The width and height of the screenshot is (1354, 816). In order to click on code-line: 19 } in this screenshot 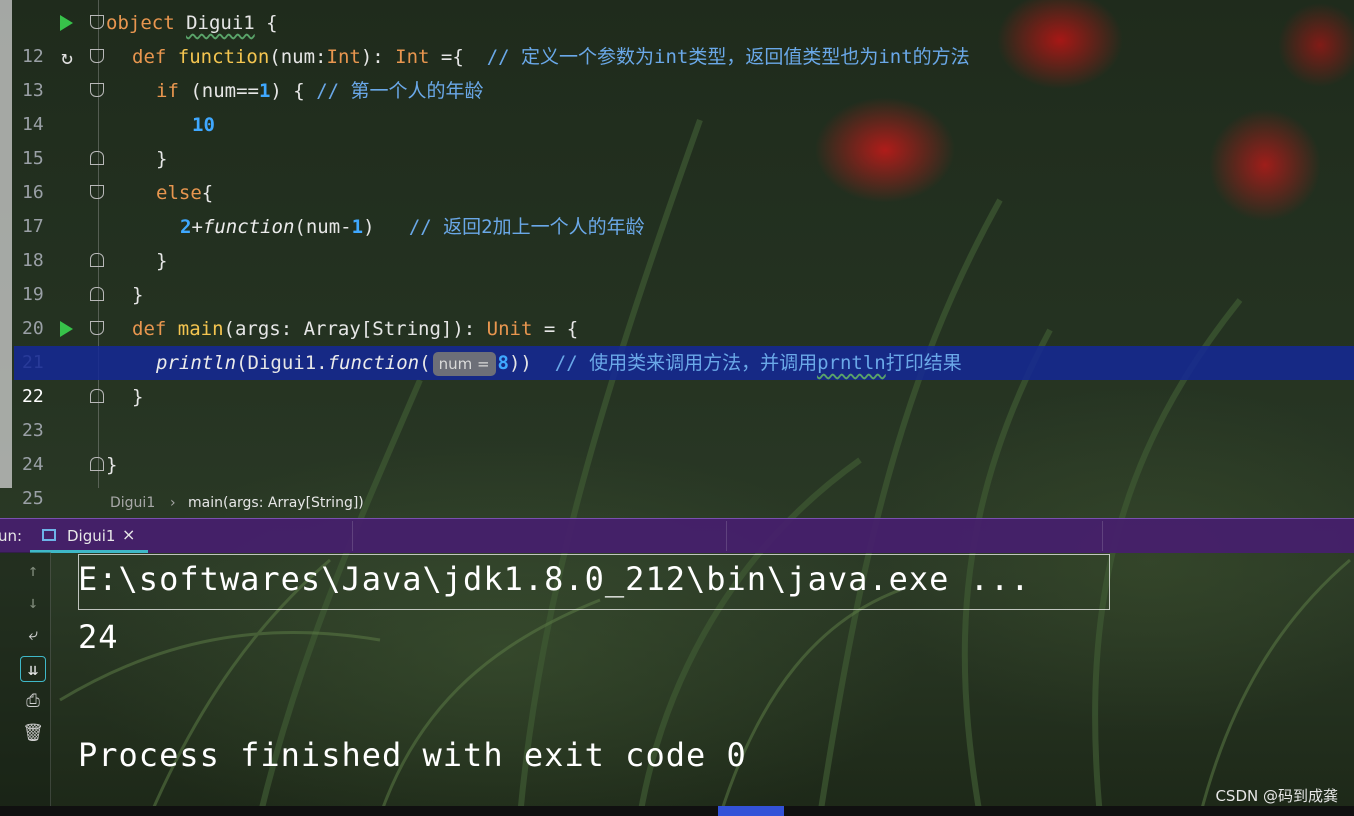, I will do `click(684, 274)`.